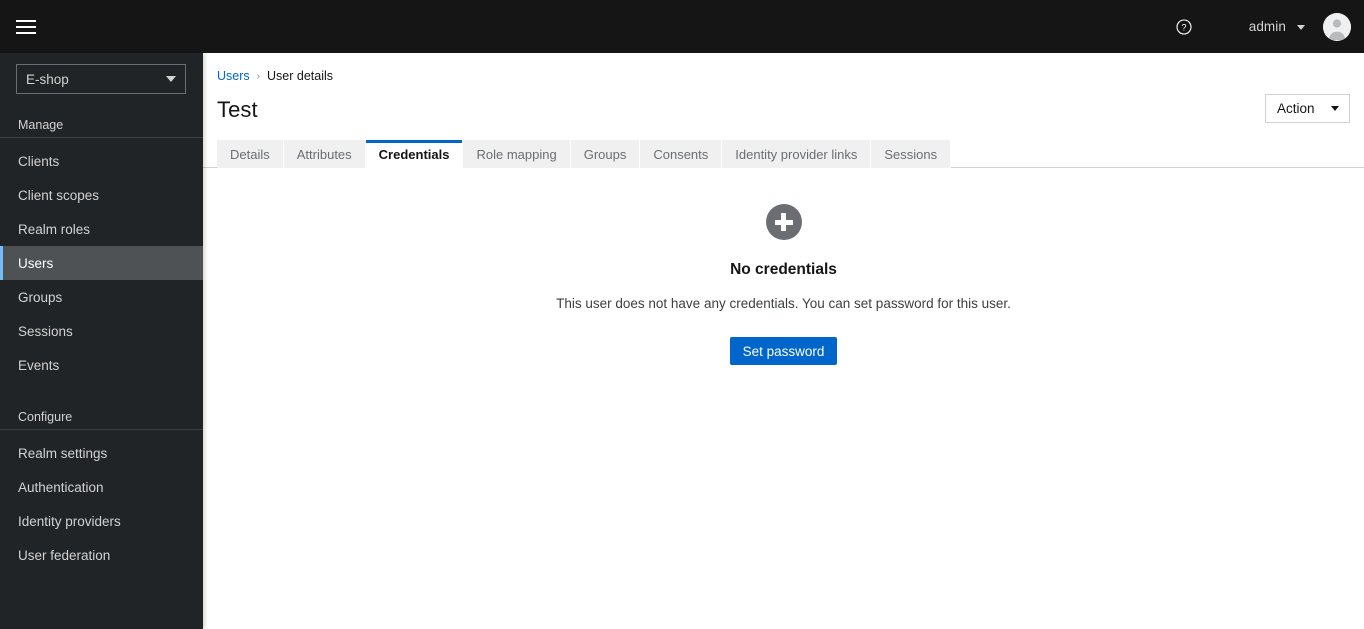 The image size is (1364, 629). I want to click on help-circle-icon: ?, so click(1184, 27).